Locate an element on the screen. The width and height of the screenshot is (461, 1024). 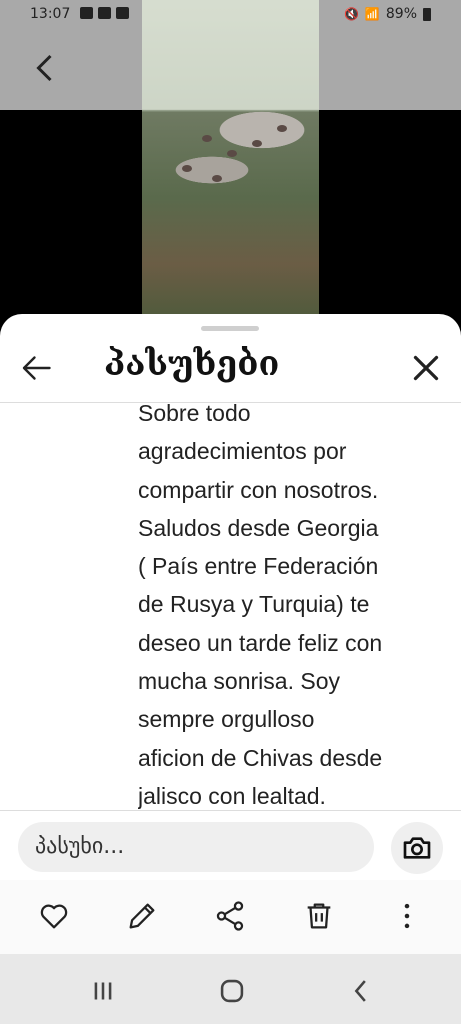
drag-handle is located at coordinates (230, 328).